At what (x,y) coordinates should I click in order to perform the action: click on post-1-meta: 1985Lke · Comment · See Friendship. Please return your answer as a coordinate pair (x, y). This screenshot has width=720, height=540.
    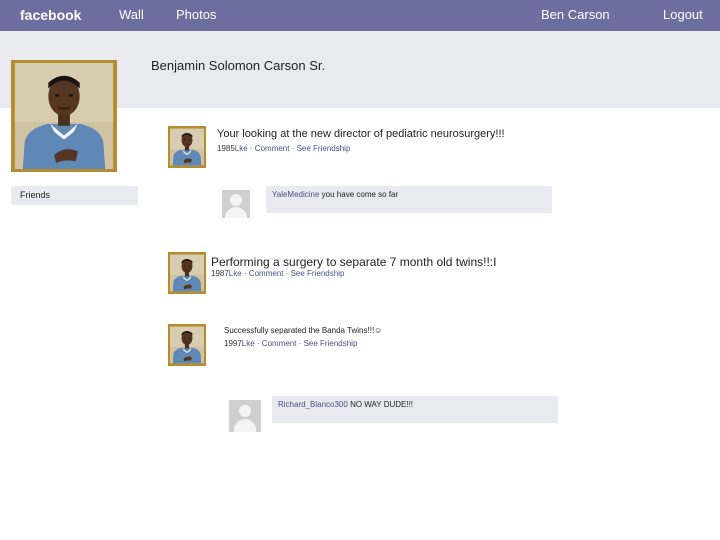
    Looking at the image, I should click on (283, 148).